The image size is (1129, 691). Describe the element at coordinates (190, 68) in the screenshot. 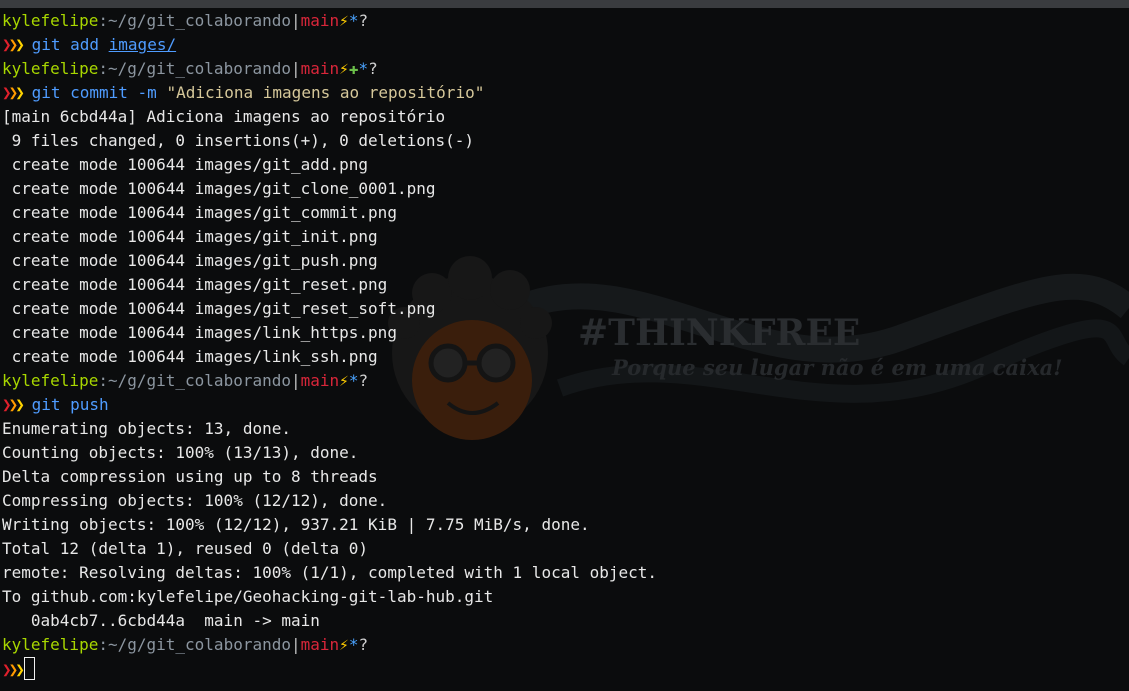

I see `prompt-line: kylefelipe:~/g/git_colaborando|main⚡✚*?` at that location.